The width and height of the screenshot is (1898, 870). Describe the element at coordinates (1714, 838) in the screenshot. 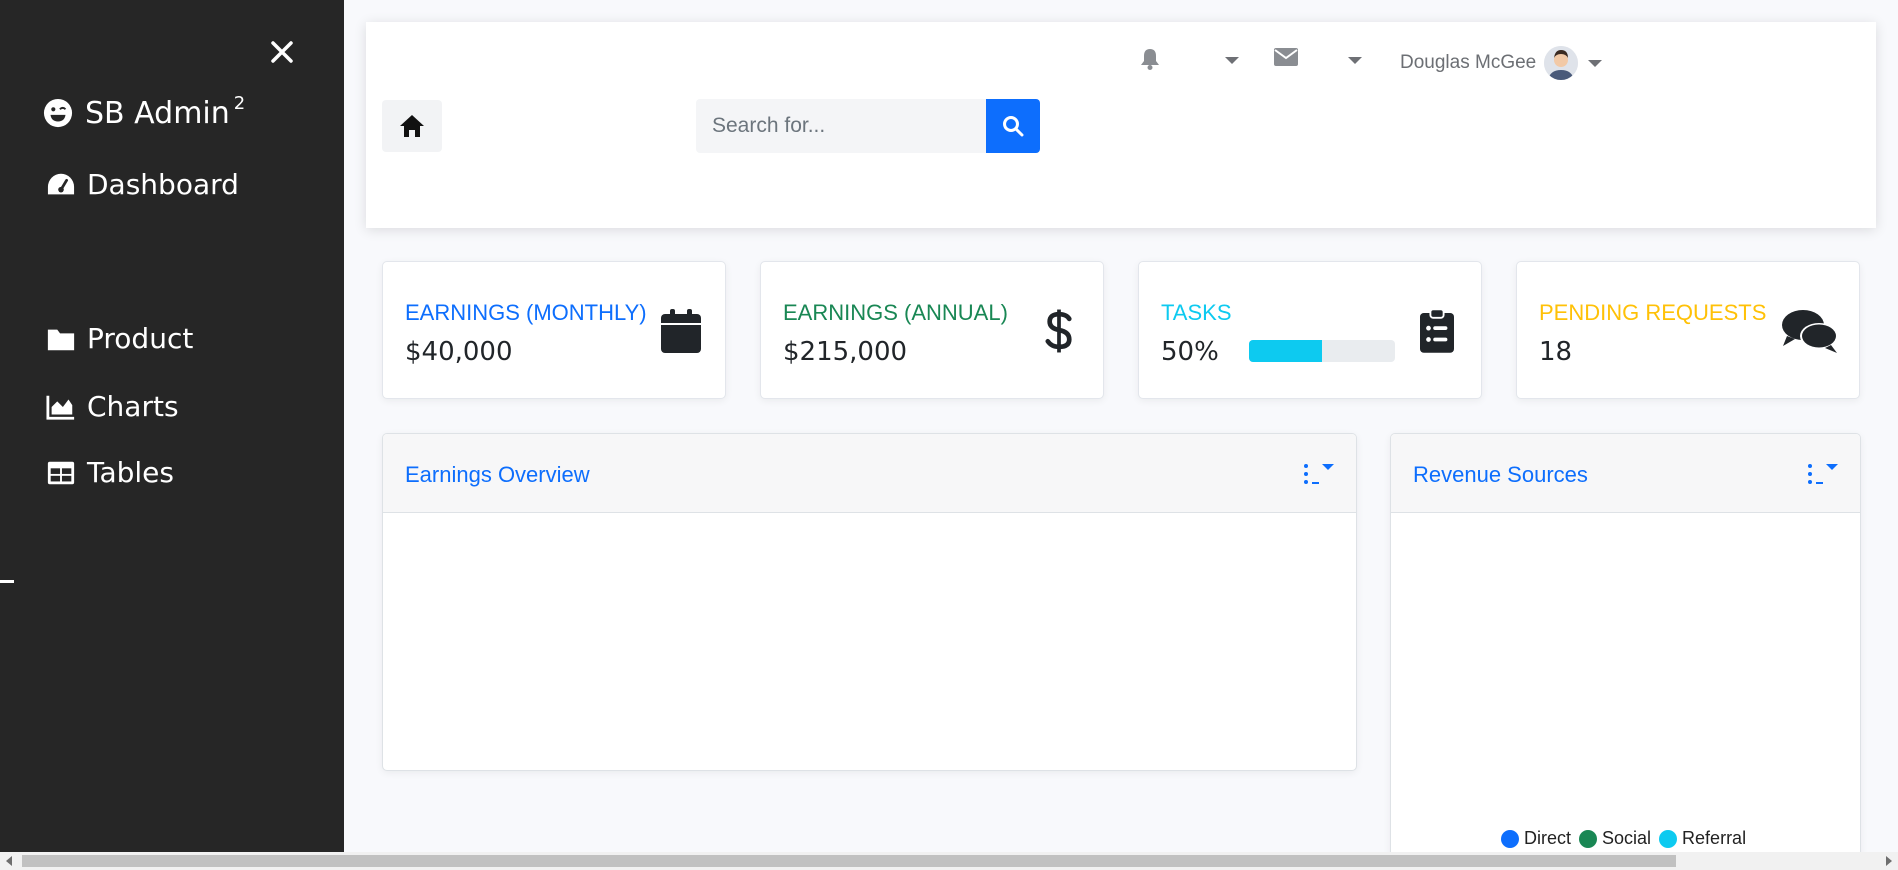

I see `legend-label: Referral` at that location.